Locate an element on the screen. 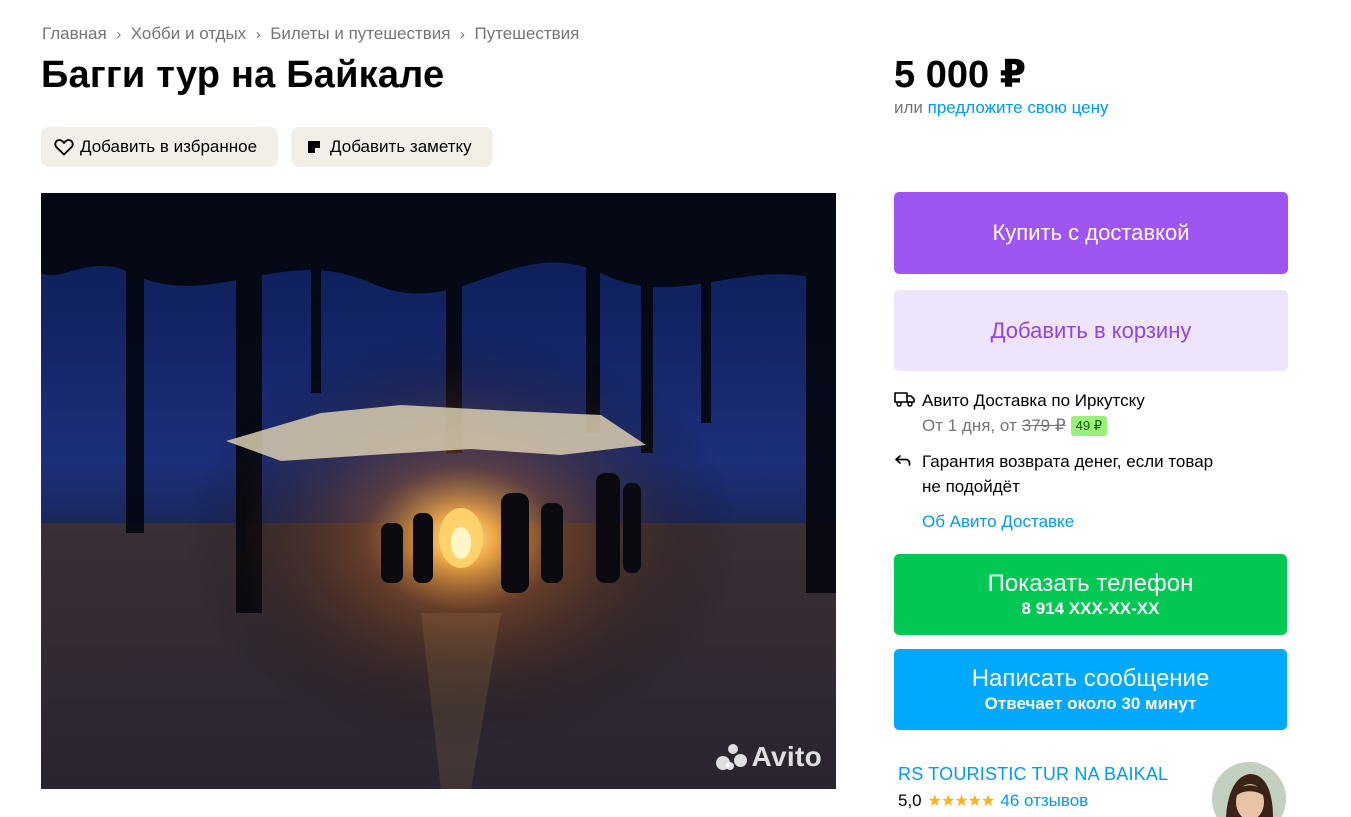 Image resolution: width=1351 pixels, height=817 pixels. delivery-title: Авито Доставка по Иркутску is located at coordinates (1033, 400).